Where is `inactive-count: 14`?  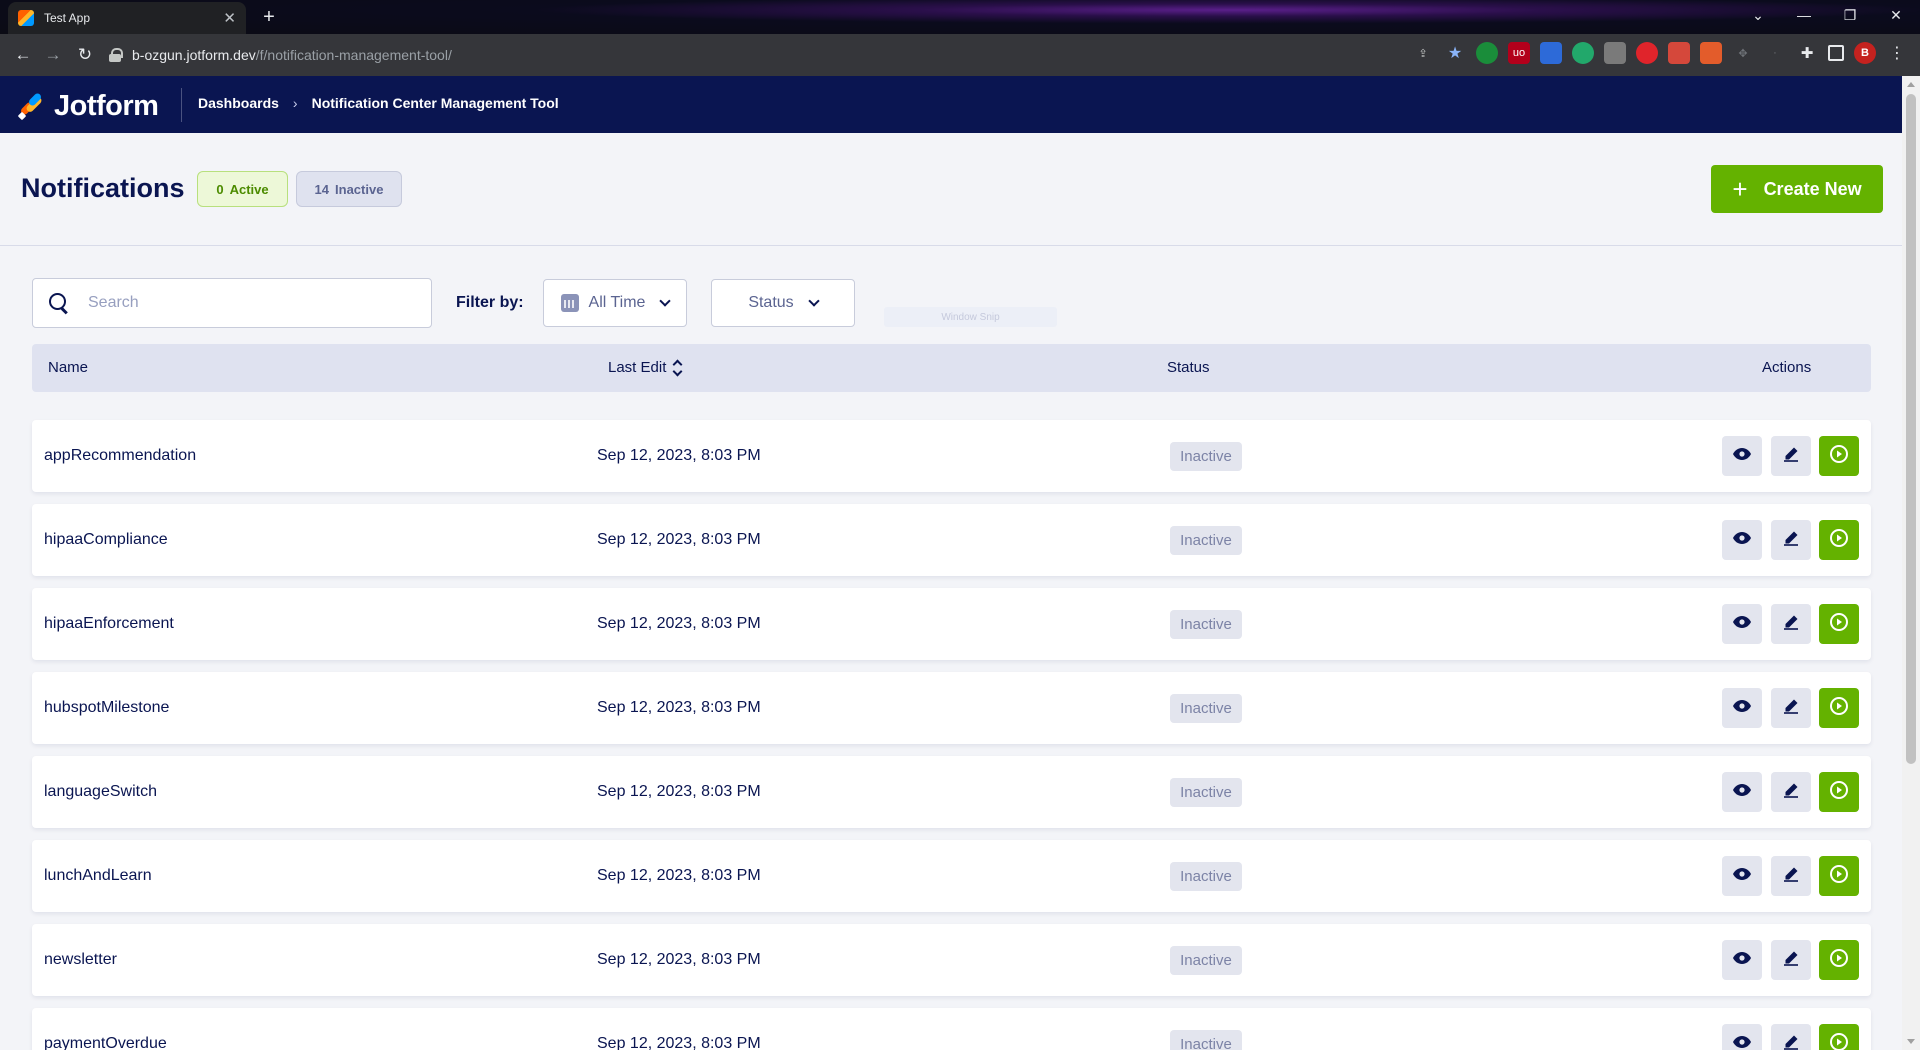 inactive-count: 14 is located at coordinates (322, 189).